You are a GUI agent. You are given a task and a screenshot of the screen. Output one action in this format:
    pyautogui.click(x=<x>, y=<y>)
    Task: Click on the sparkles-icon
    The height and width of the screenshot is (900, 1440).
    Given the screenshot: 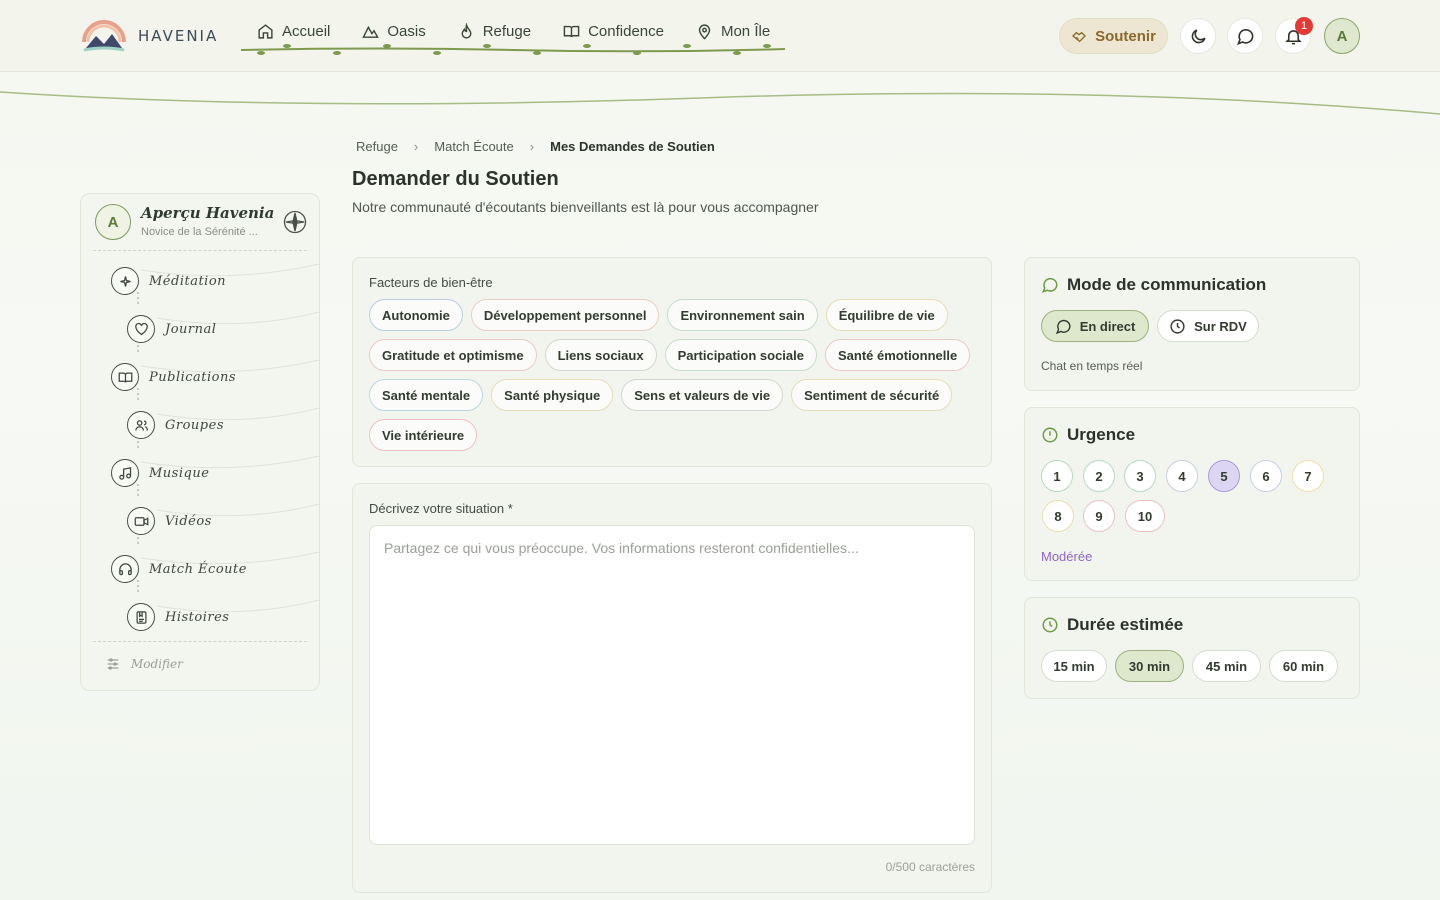 What is the action you would take?
    pyautogui.click(x=125, y=281)
    